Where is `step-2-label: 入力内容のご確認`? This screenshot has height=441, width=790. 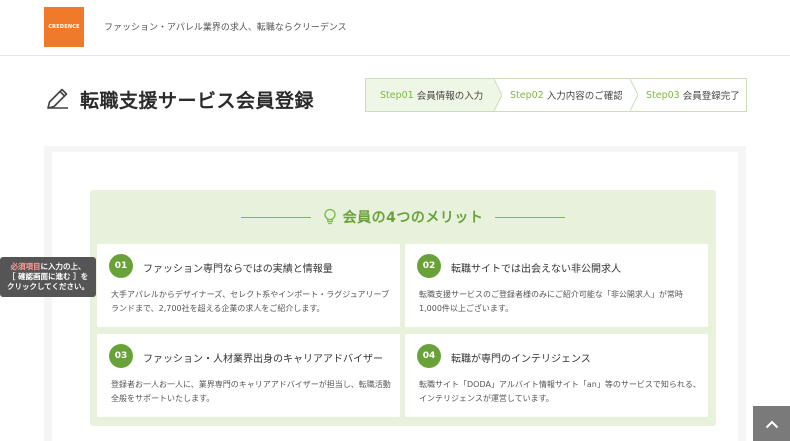 step-2-label: 入力内容のご確認 is located at coordinates (584, 96).